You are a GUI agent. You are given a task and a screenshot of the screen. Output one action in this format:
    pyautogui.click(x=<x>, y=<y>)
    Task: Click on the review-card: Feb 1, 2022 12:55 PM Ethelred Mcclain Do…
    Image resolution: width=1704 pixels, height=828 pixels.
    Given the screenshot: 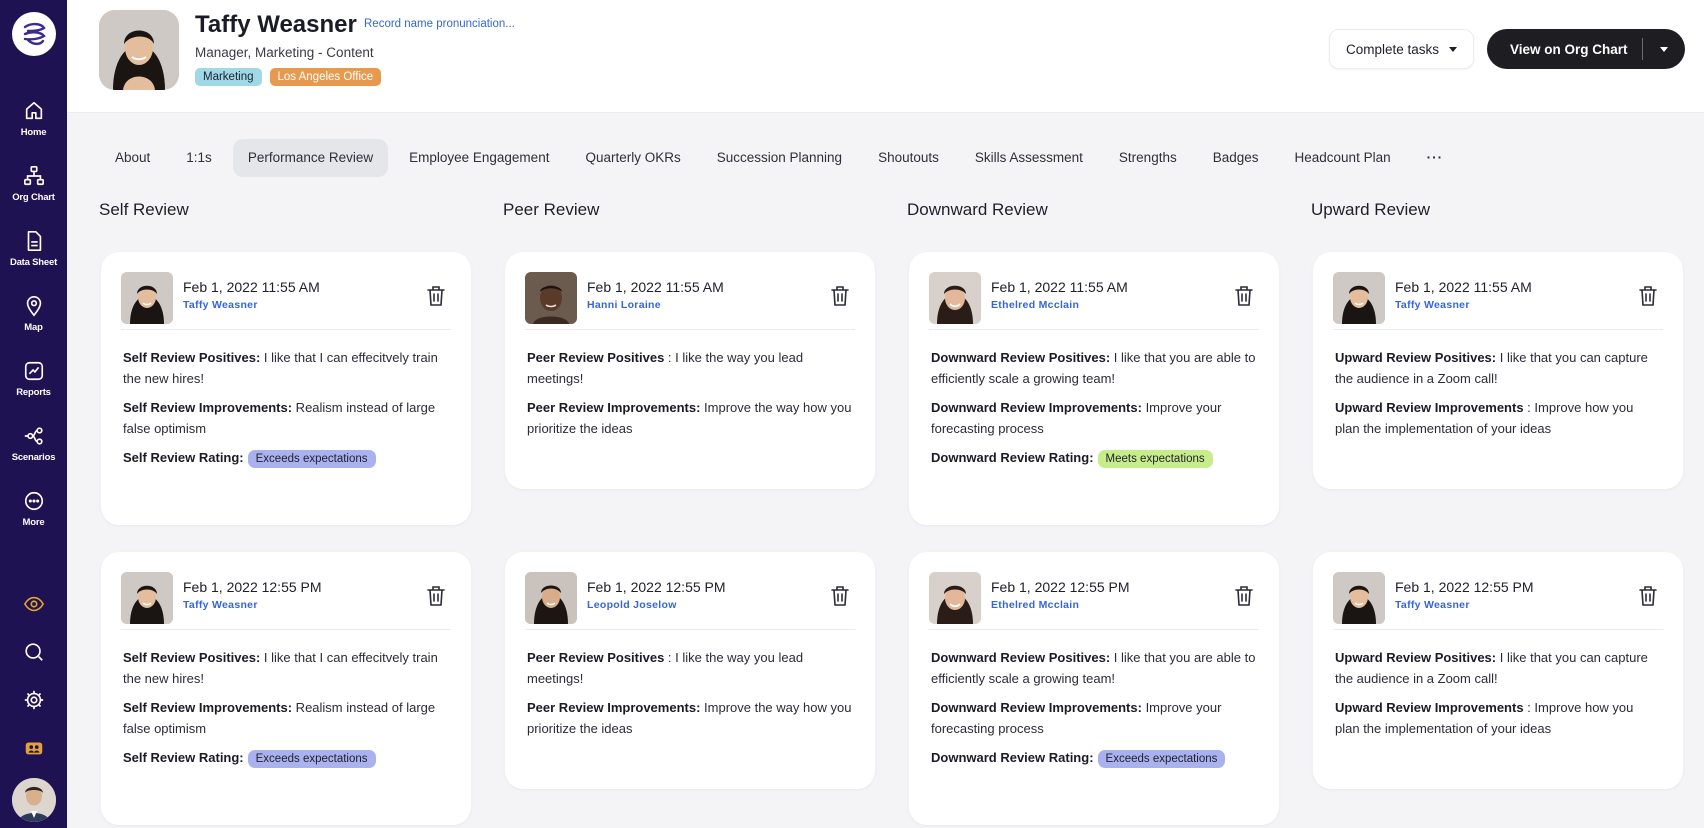 What is the action you would take?
    pyautogui.click(x=1094, y=688)
    